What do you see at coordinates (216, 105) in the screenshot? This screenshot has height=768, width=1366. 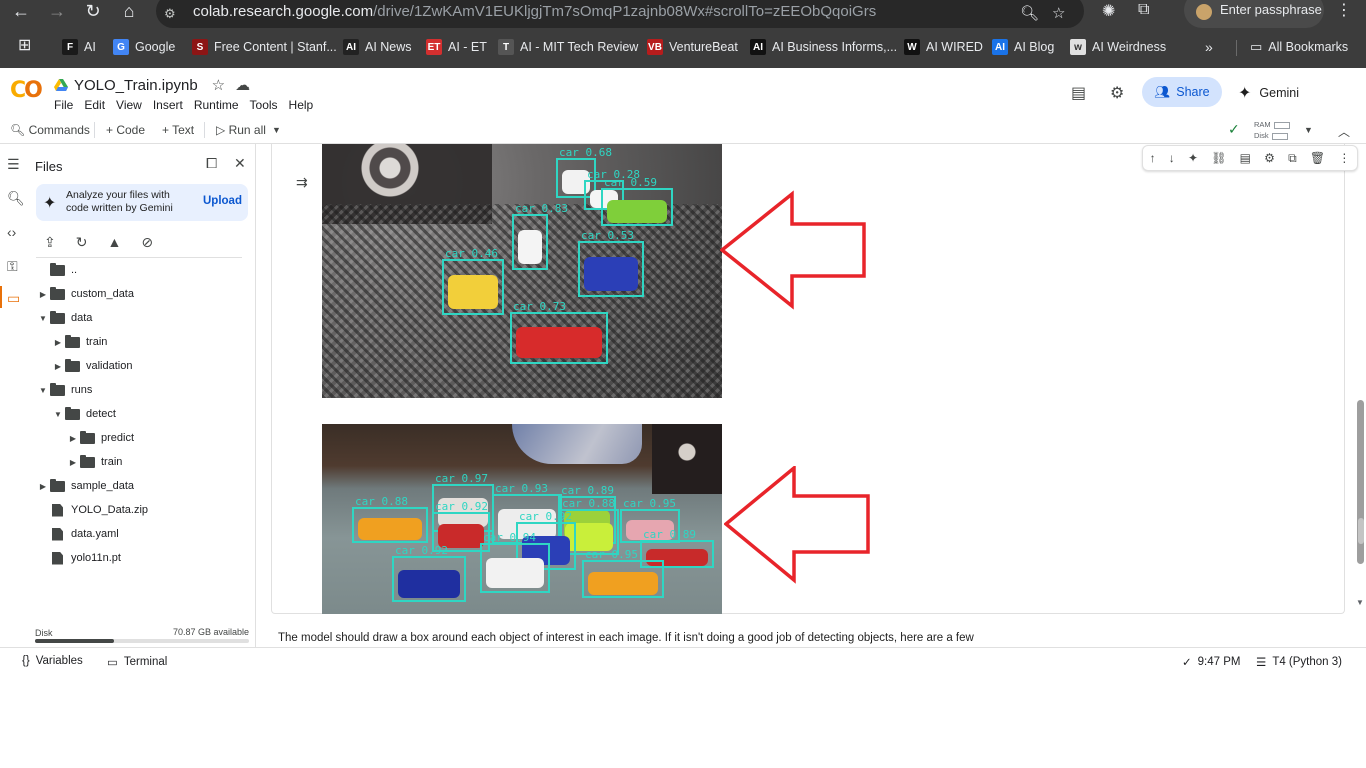 I see `menu-runtime: Runtime` at bounding box center [216, 105].